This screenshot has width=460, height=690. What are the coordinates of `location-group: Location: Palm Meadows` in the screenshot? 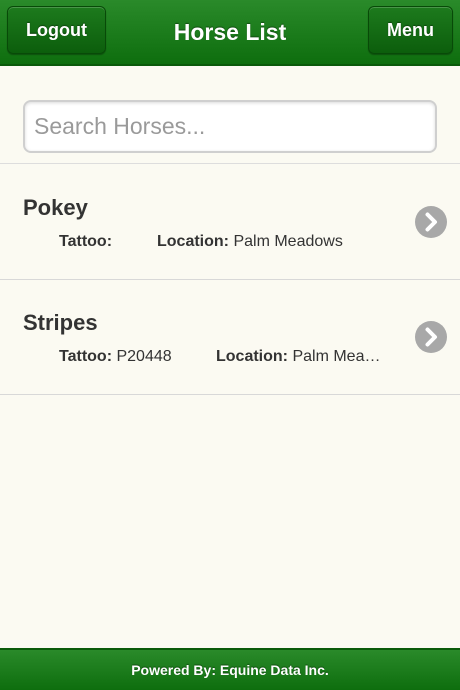 It's located at (250, 242).